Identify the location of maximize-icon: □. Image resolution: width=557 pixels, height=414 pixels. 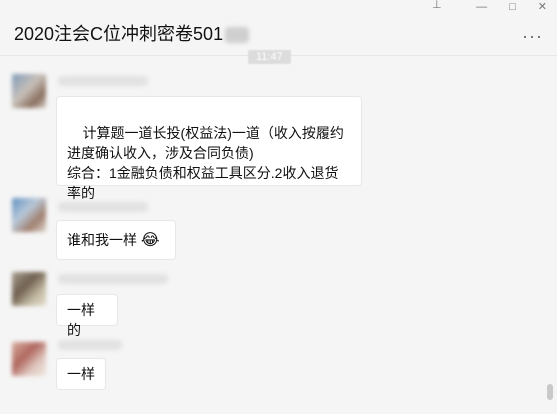
(512, 7).